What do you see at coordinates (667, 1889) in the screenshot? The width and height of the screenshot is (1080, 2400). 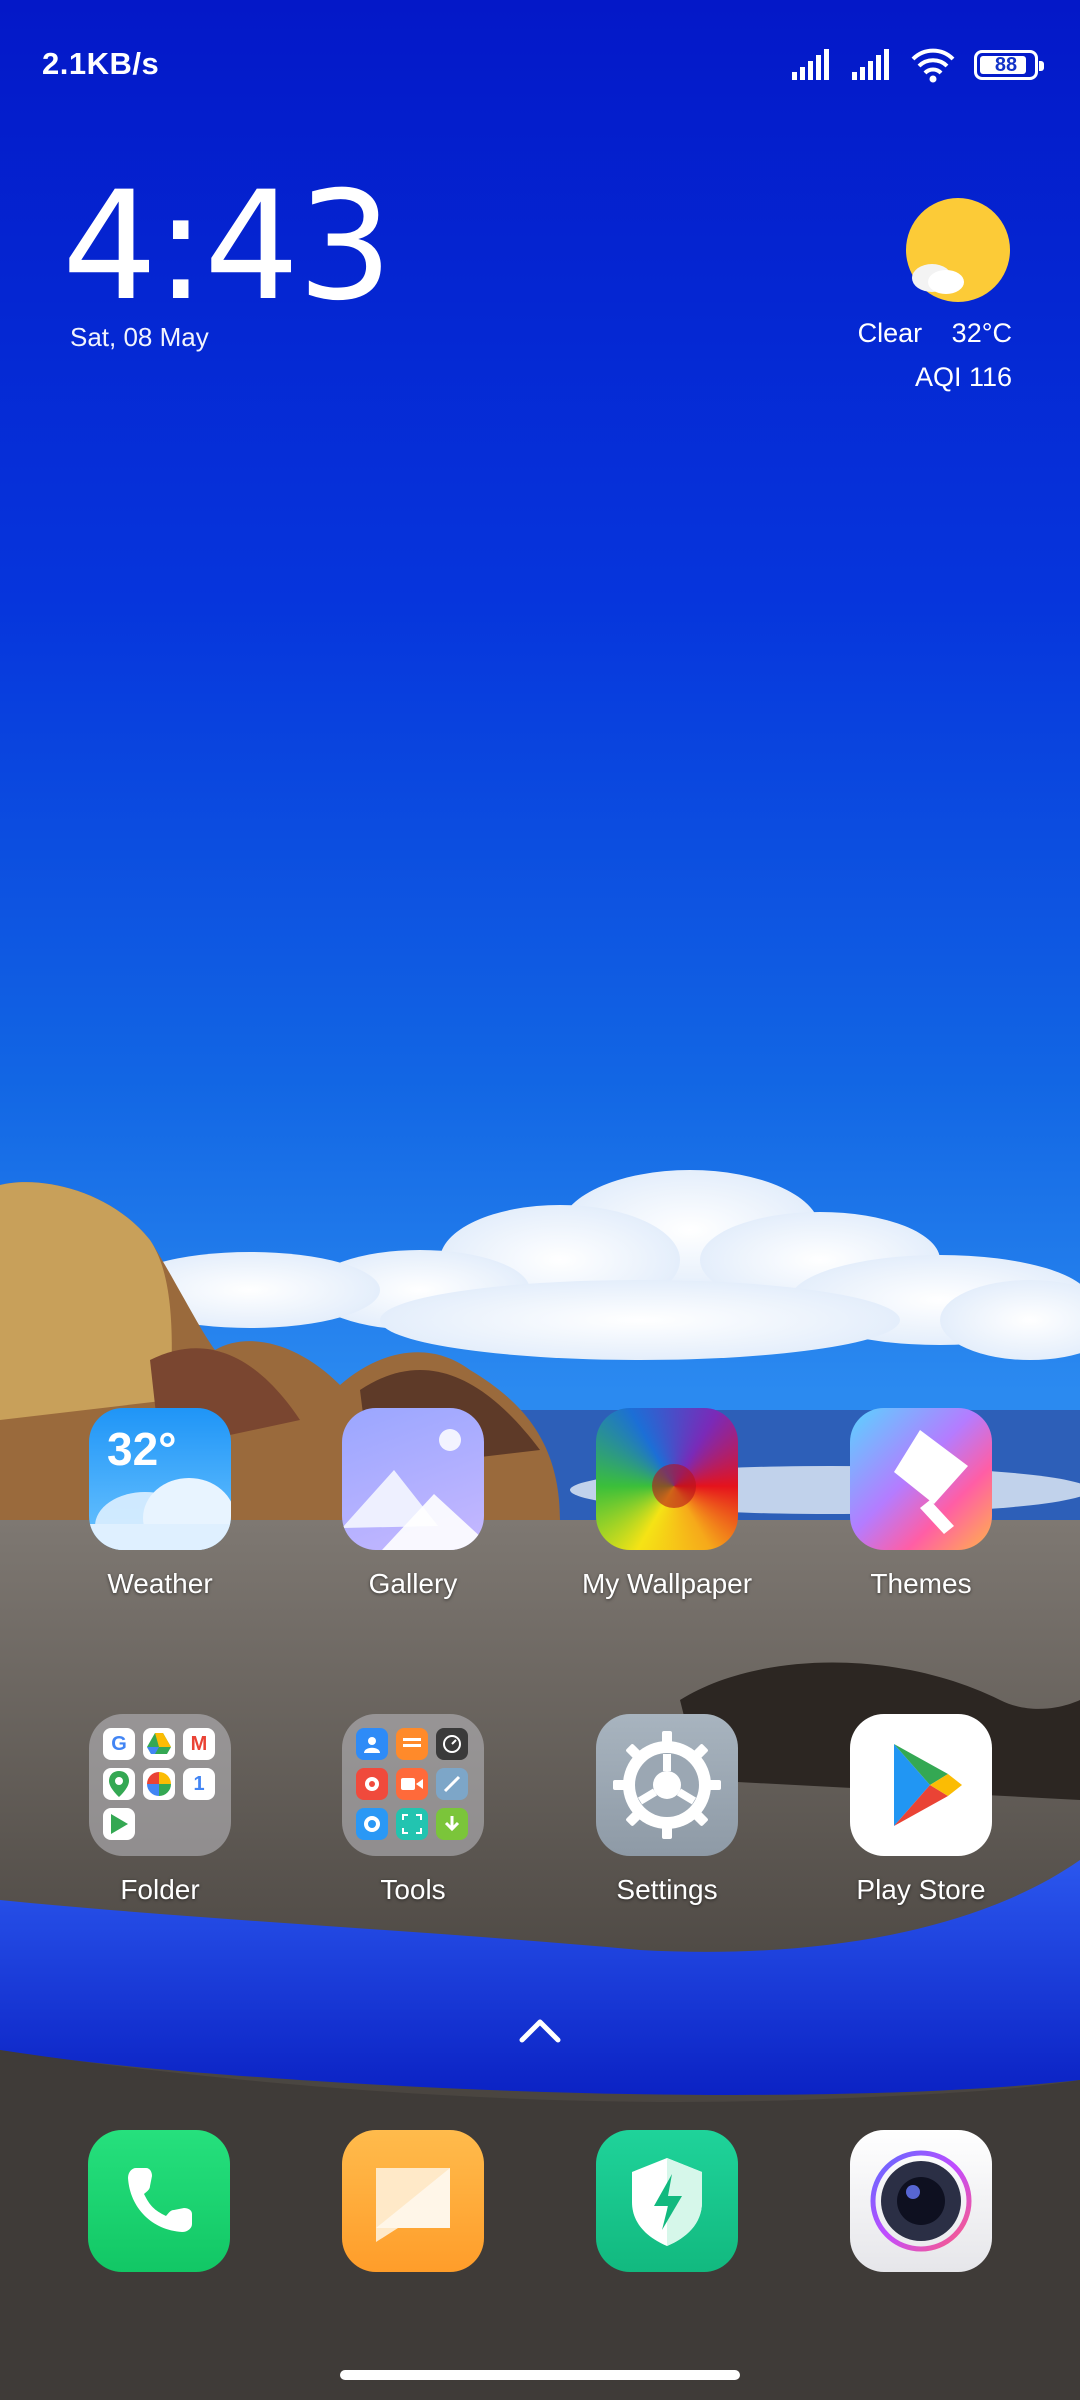 I see `app-label: Settings` at bounding box center [667, 1889].